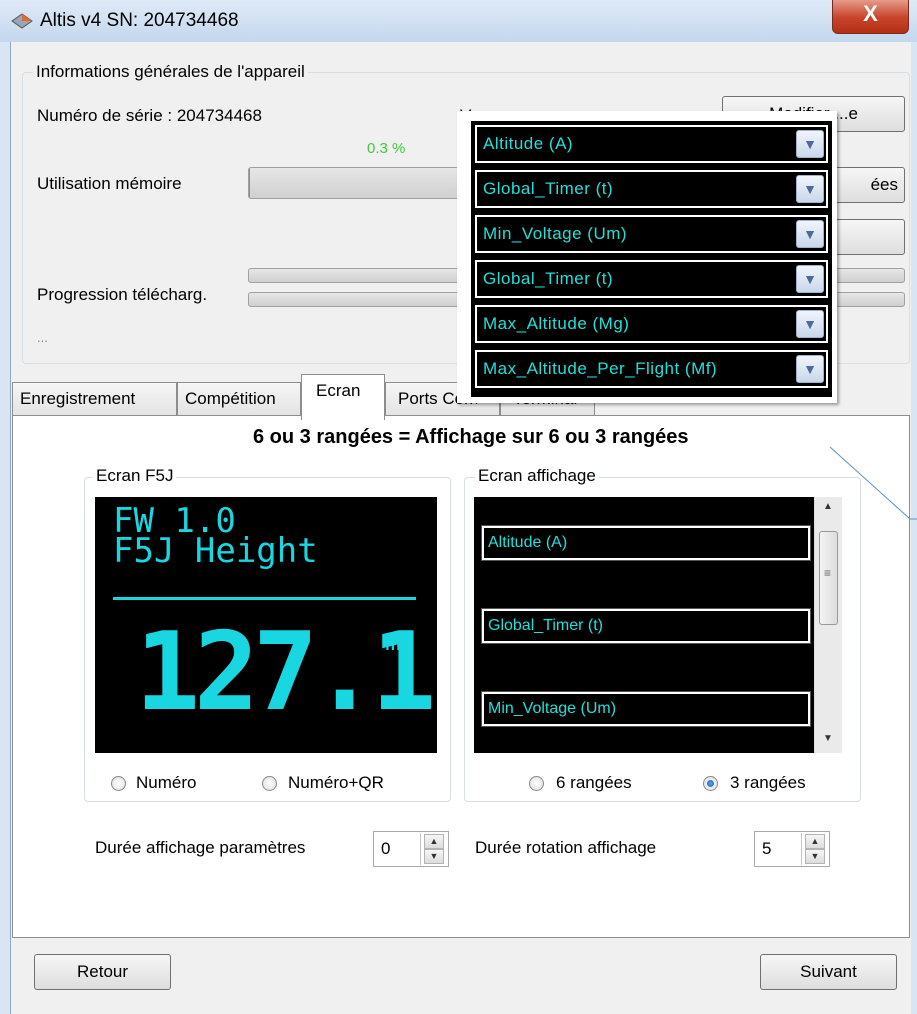 This screenshot has height=1014, width=917. I want to click on row-combo-2-value: Global_Timer (t), so click(545, 625).